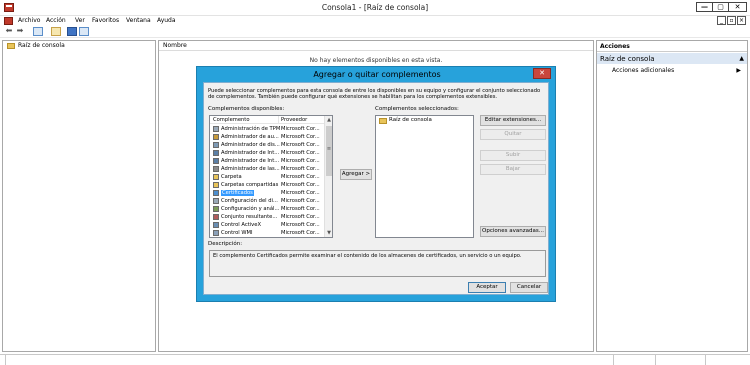  What do you see at coordinates (56, 20) in the screenshot?
I see `menu-accion: Acción` at bounding box center [56, 20].